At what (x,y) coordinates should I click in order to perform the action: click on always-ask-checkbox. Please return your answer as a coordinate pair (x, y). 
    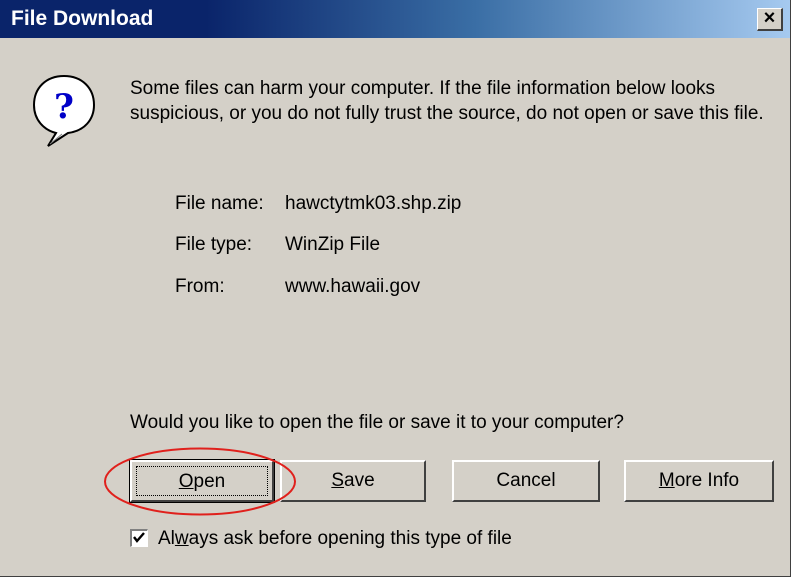
    Looking at the image, I should click on (139, 538).